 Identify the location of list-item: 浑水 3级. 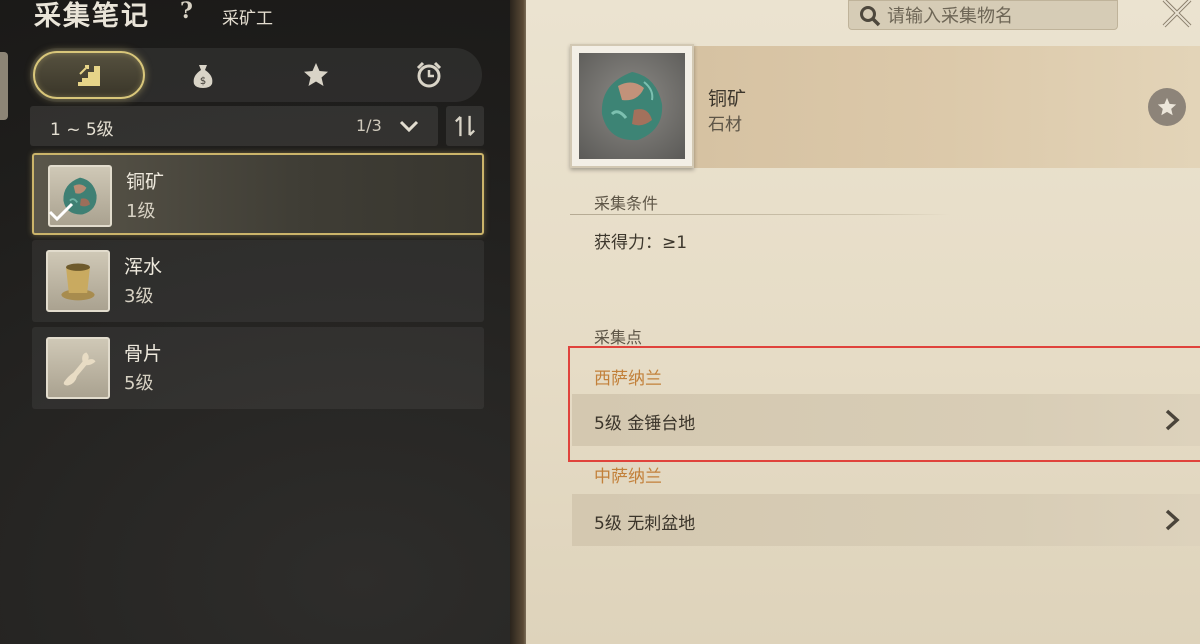
(258, 281).